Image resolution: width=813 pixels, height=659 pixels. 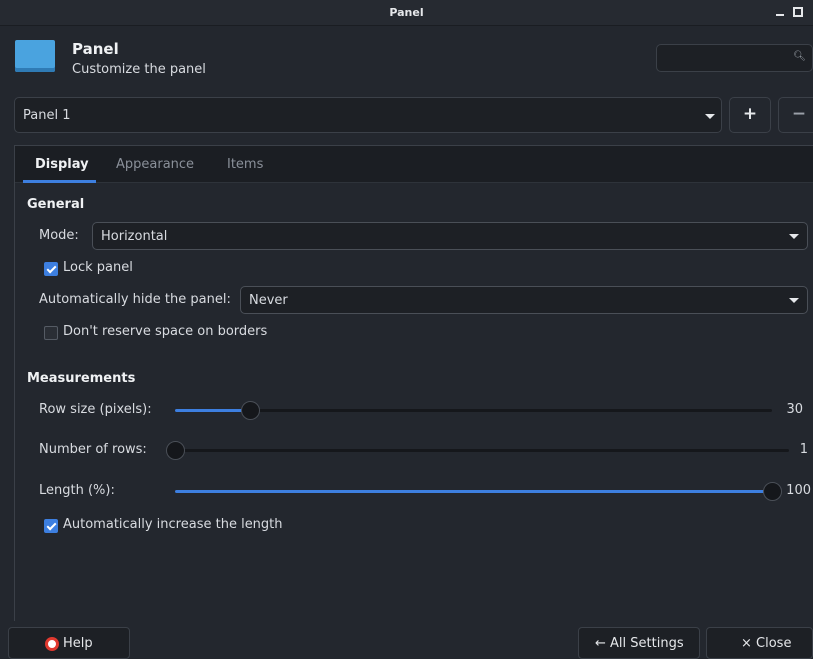 What do you see at coordinates (52, 644) in the screenshot?
I see `help-icon` at bounding box center [52, 644].